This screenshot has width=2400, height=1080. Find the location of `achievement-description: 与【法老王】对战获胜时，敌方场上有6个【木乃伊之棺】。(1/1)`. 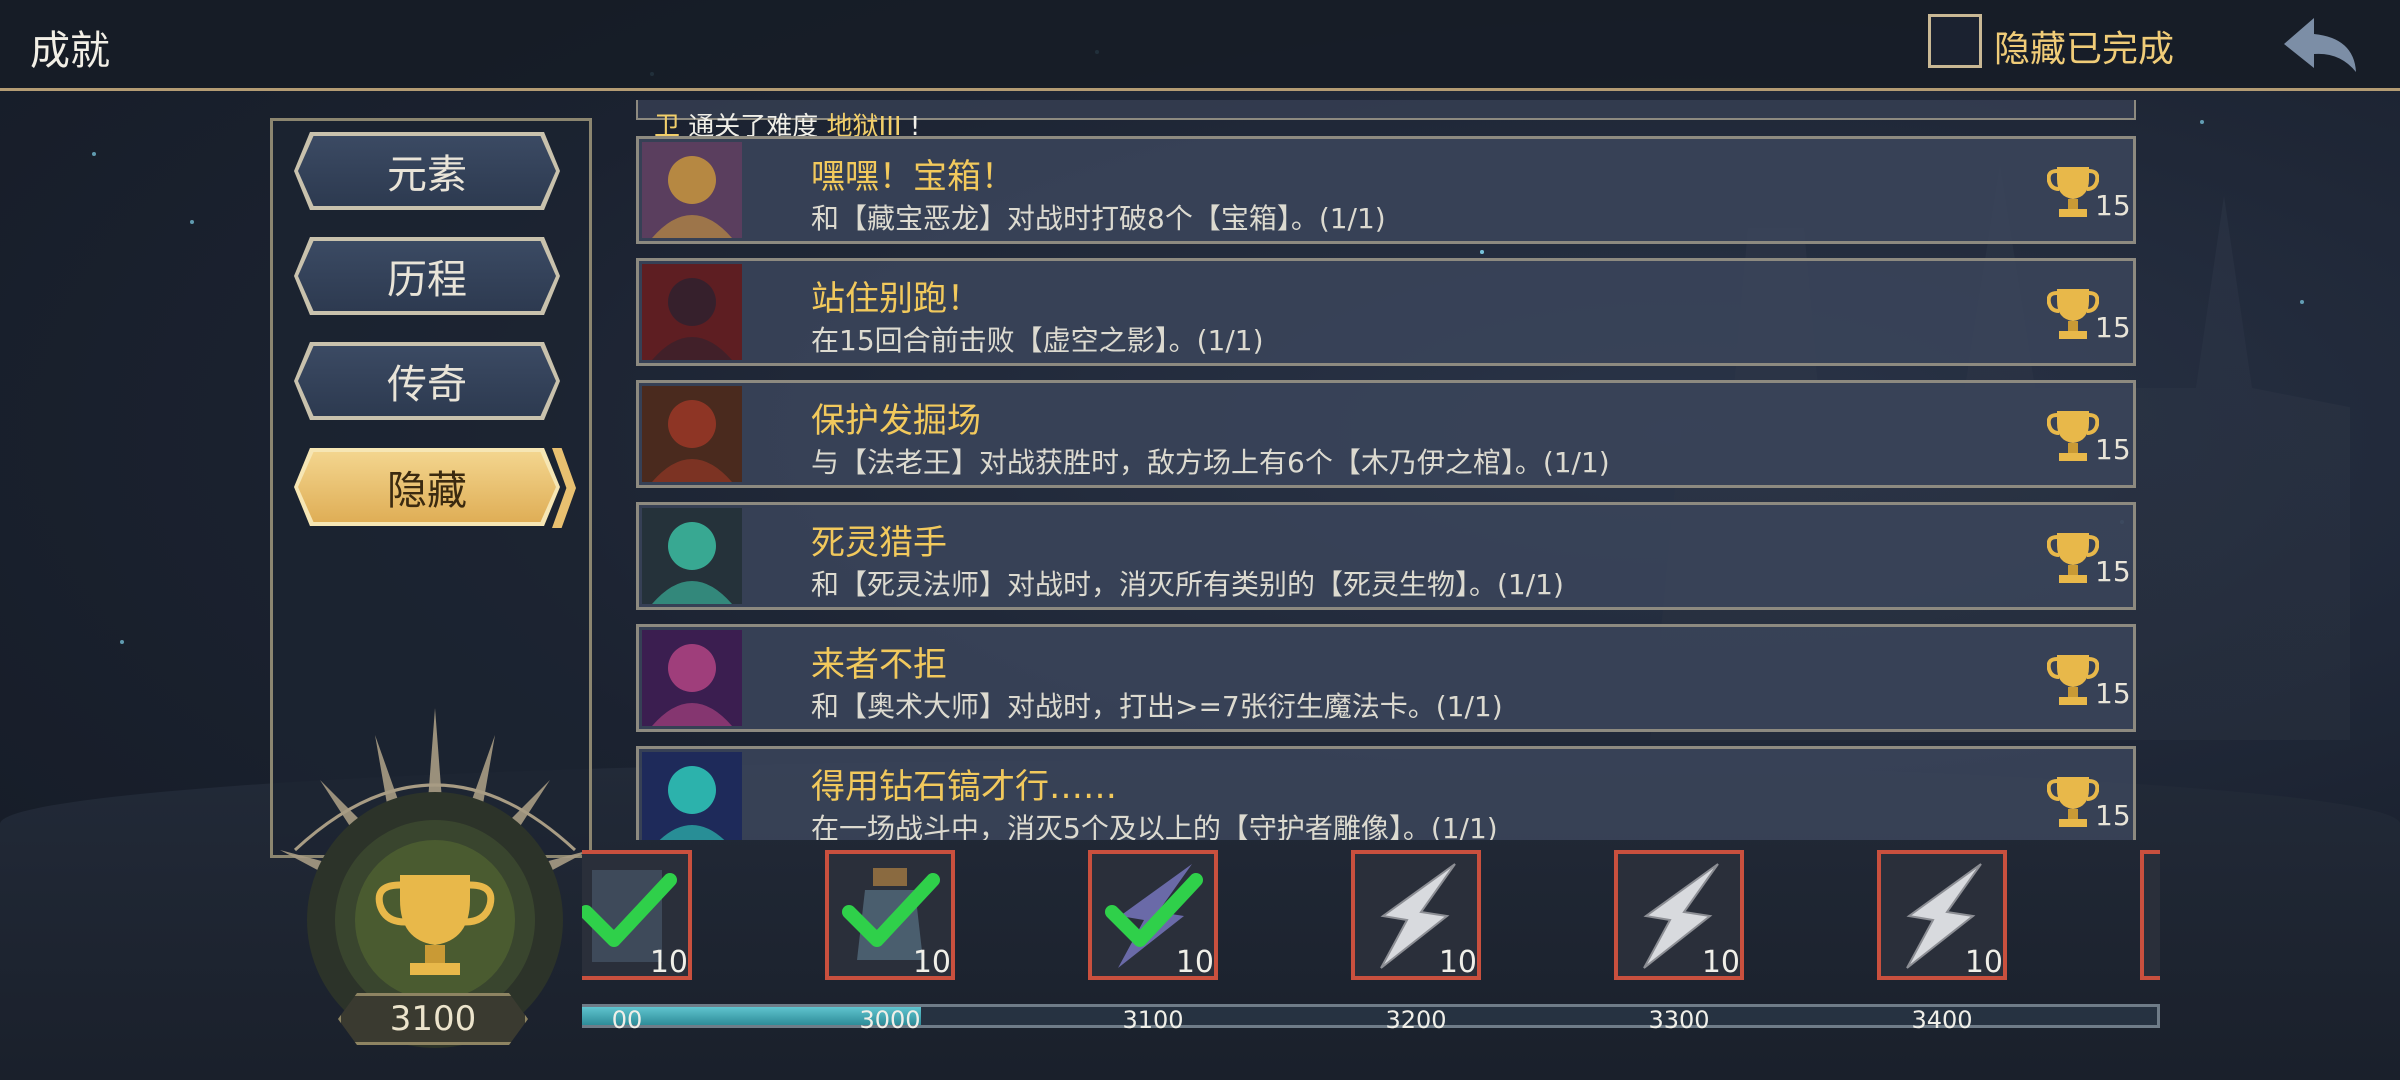

achievement-description: 与【法老王】对战获胜时，敌方场上有6个【木乃伊之棺】。(1/1) is located at coordinates (1210, 462).